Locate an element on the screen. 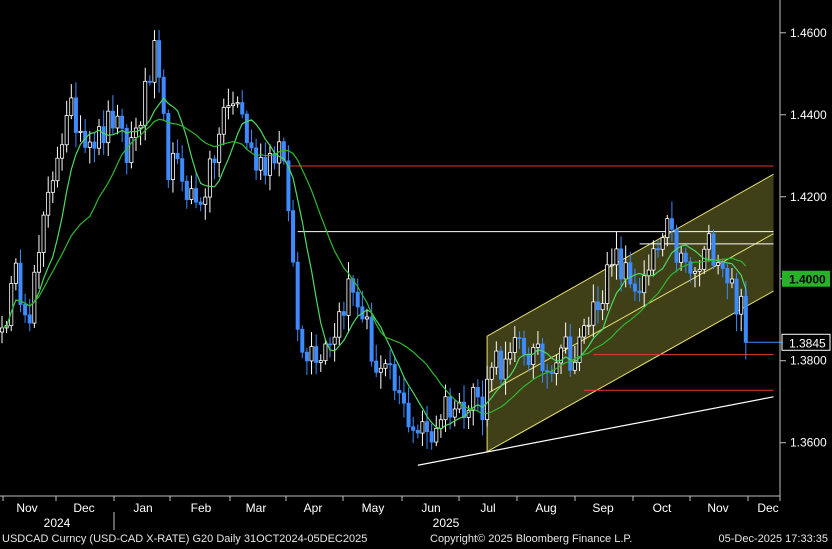 Image resolution: width=832 pixels, height=549 pixels. price-label: 1.4000 is located at coordinates (807, 280).